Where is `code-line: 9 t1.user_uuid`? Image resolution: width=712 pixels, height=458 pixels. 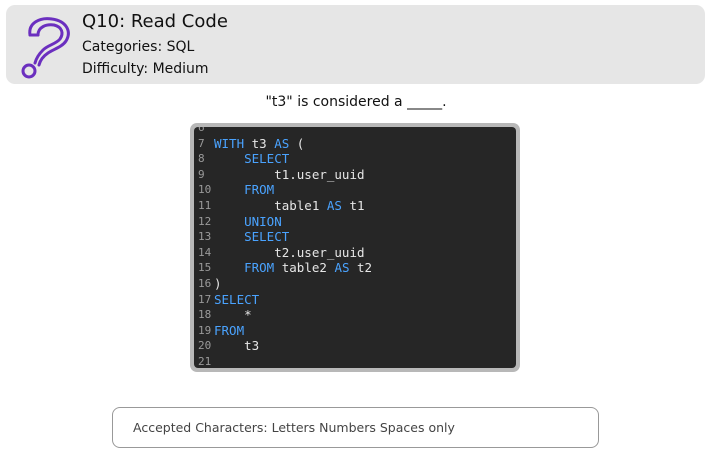 code-line: 9 t1.user_uuid is located at coordinates (355, 175).